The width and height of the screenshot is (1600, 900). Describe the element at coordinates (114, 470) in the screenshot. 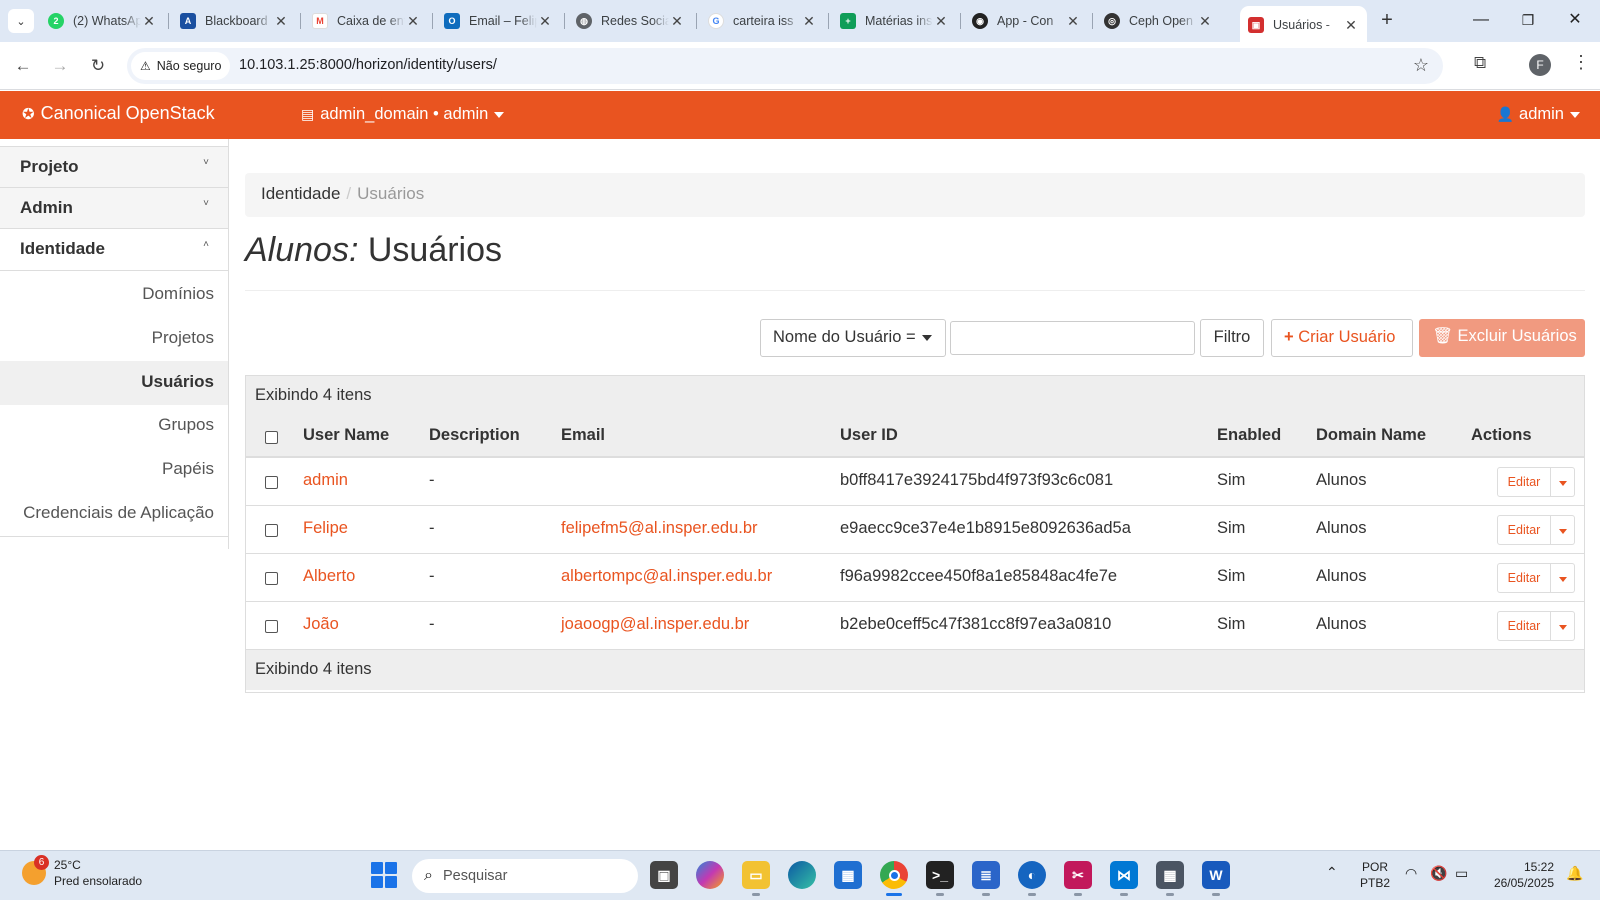

I see `sidebar-item-papeis: Papéis` at that location.